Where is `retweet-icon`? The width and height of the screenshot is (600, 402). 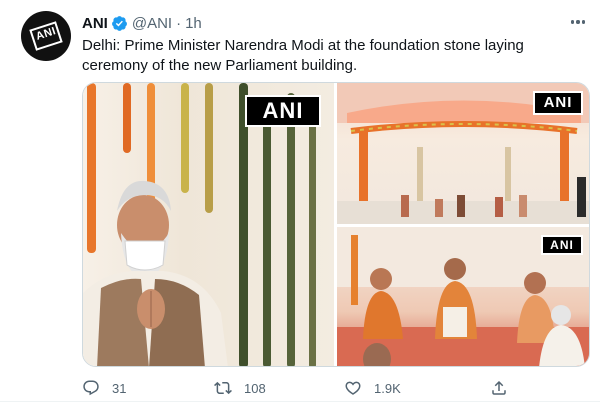 retweet-icon is located at coordinates (223, 388).